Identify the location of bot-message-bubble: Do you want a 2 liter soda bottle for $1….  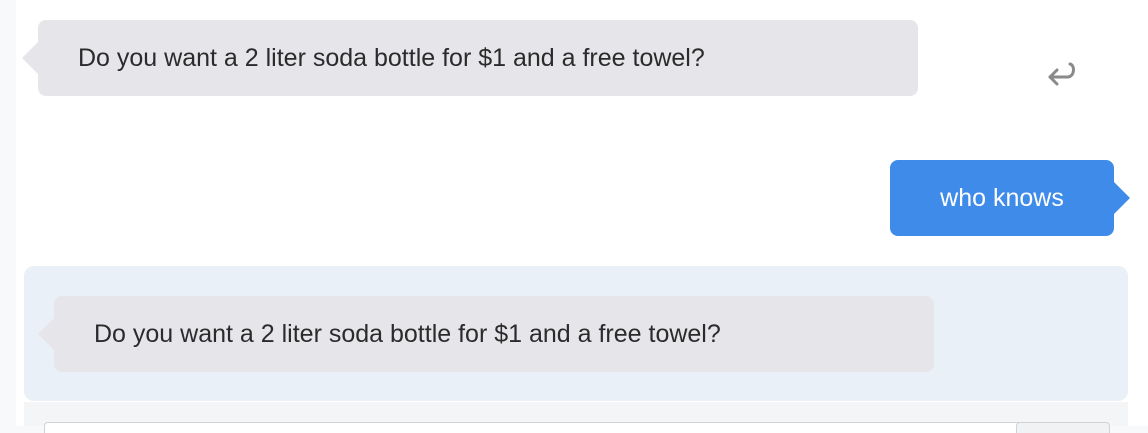
(470, 58).